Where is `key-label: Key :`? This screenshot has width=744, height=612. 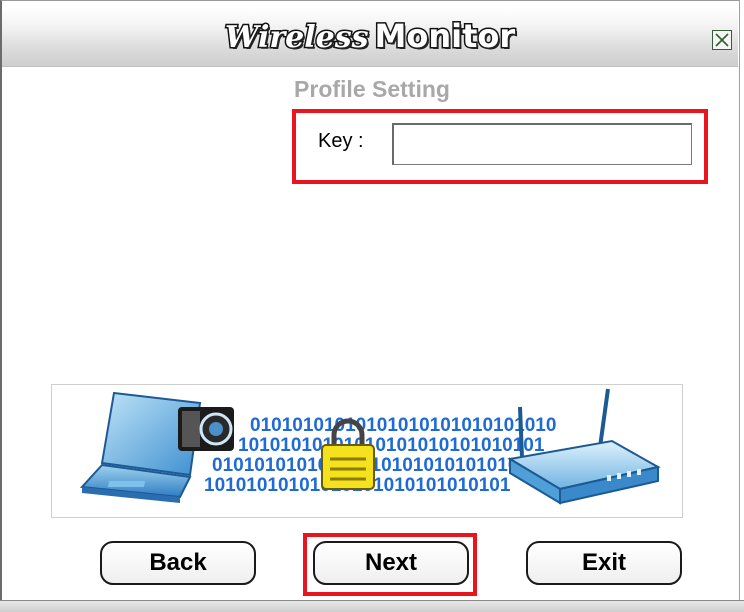 key-label: Key : is located at coordinates (341, 141).